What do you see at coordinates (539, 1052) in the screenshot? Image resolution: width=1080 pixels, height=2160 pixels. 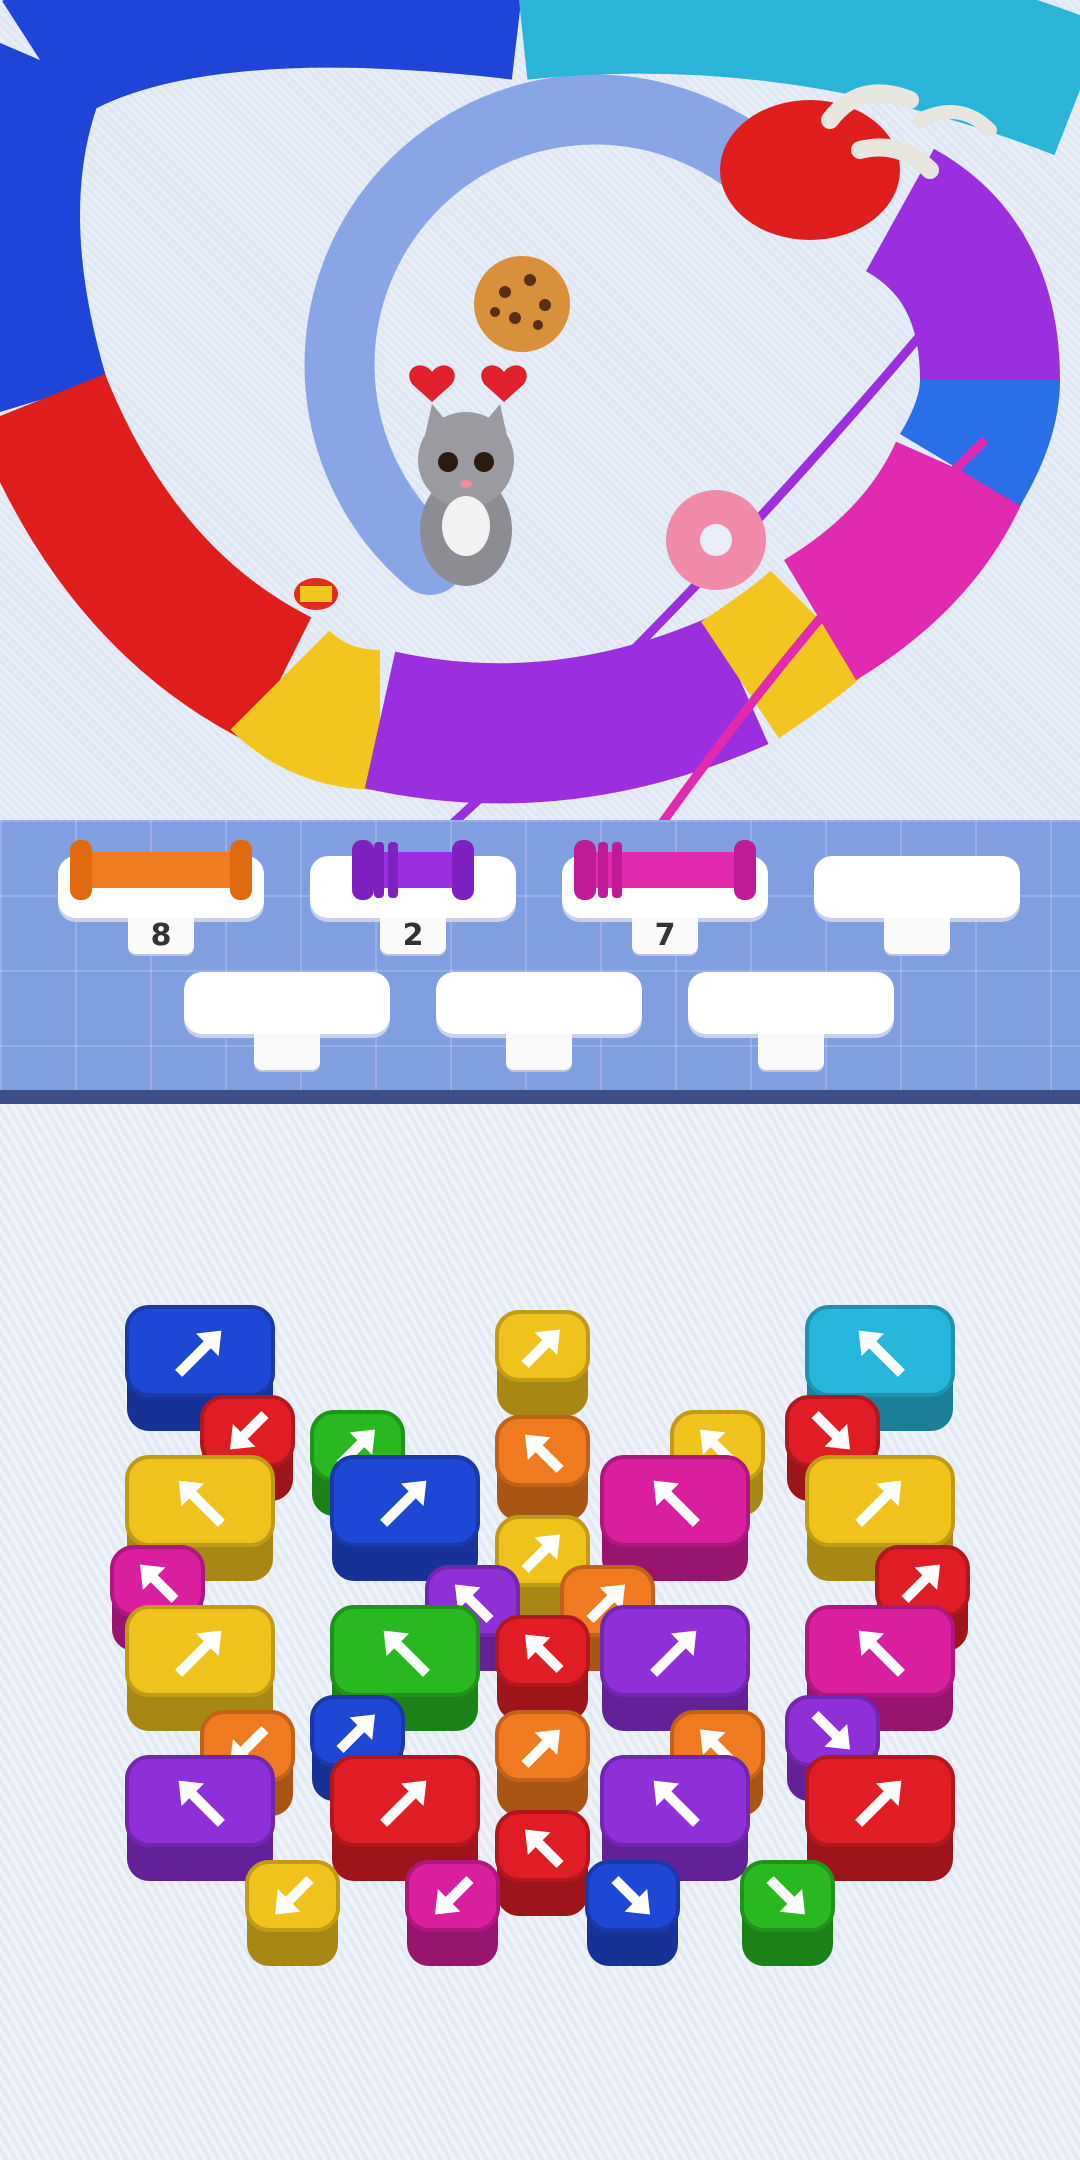 I see `slot-6-count` at bounding box center [539, 1052].